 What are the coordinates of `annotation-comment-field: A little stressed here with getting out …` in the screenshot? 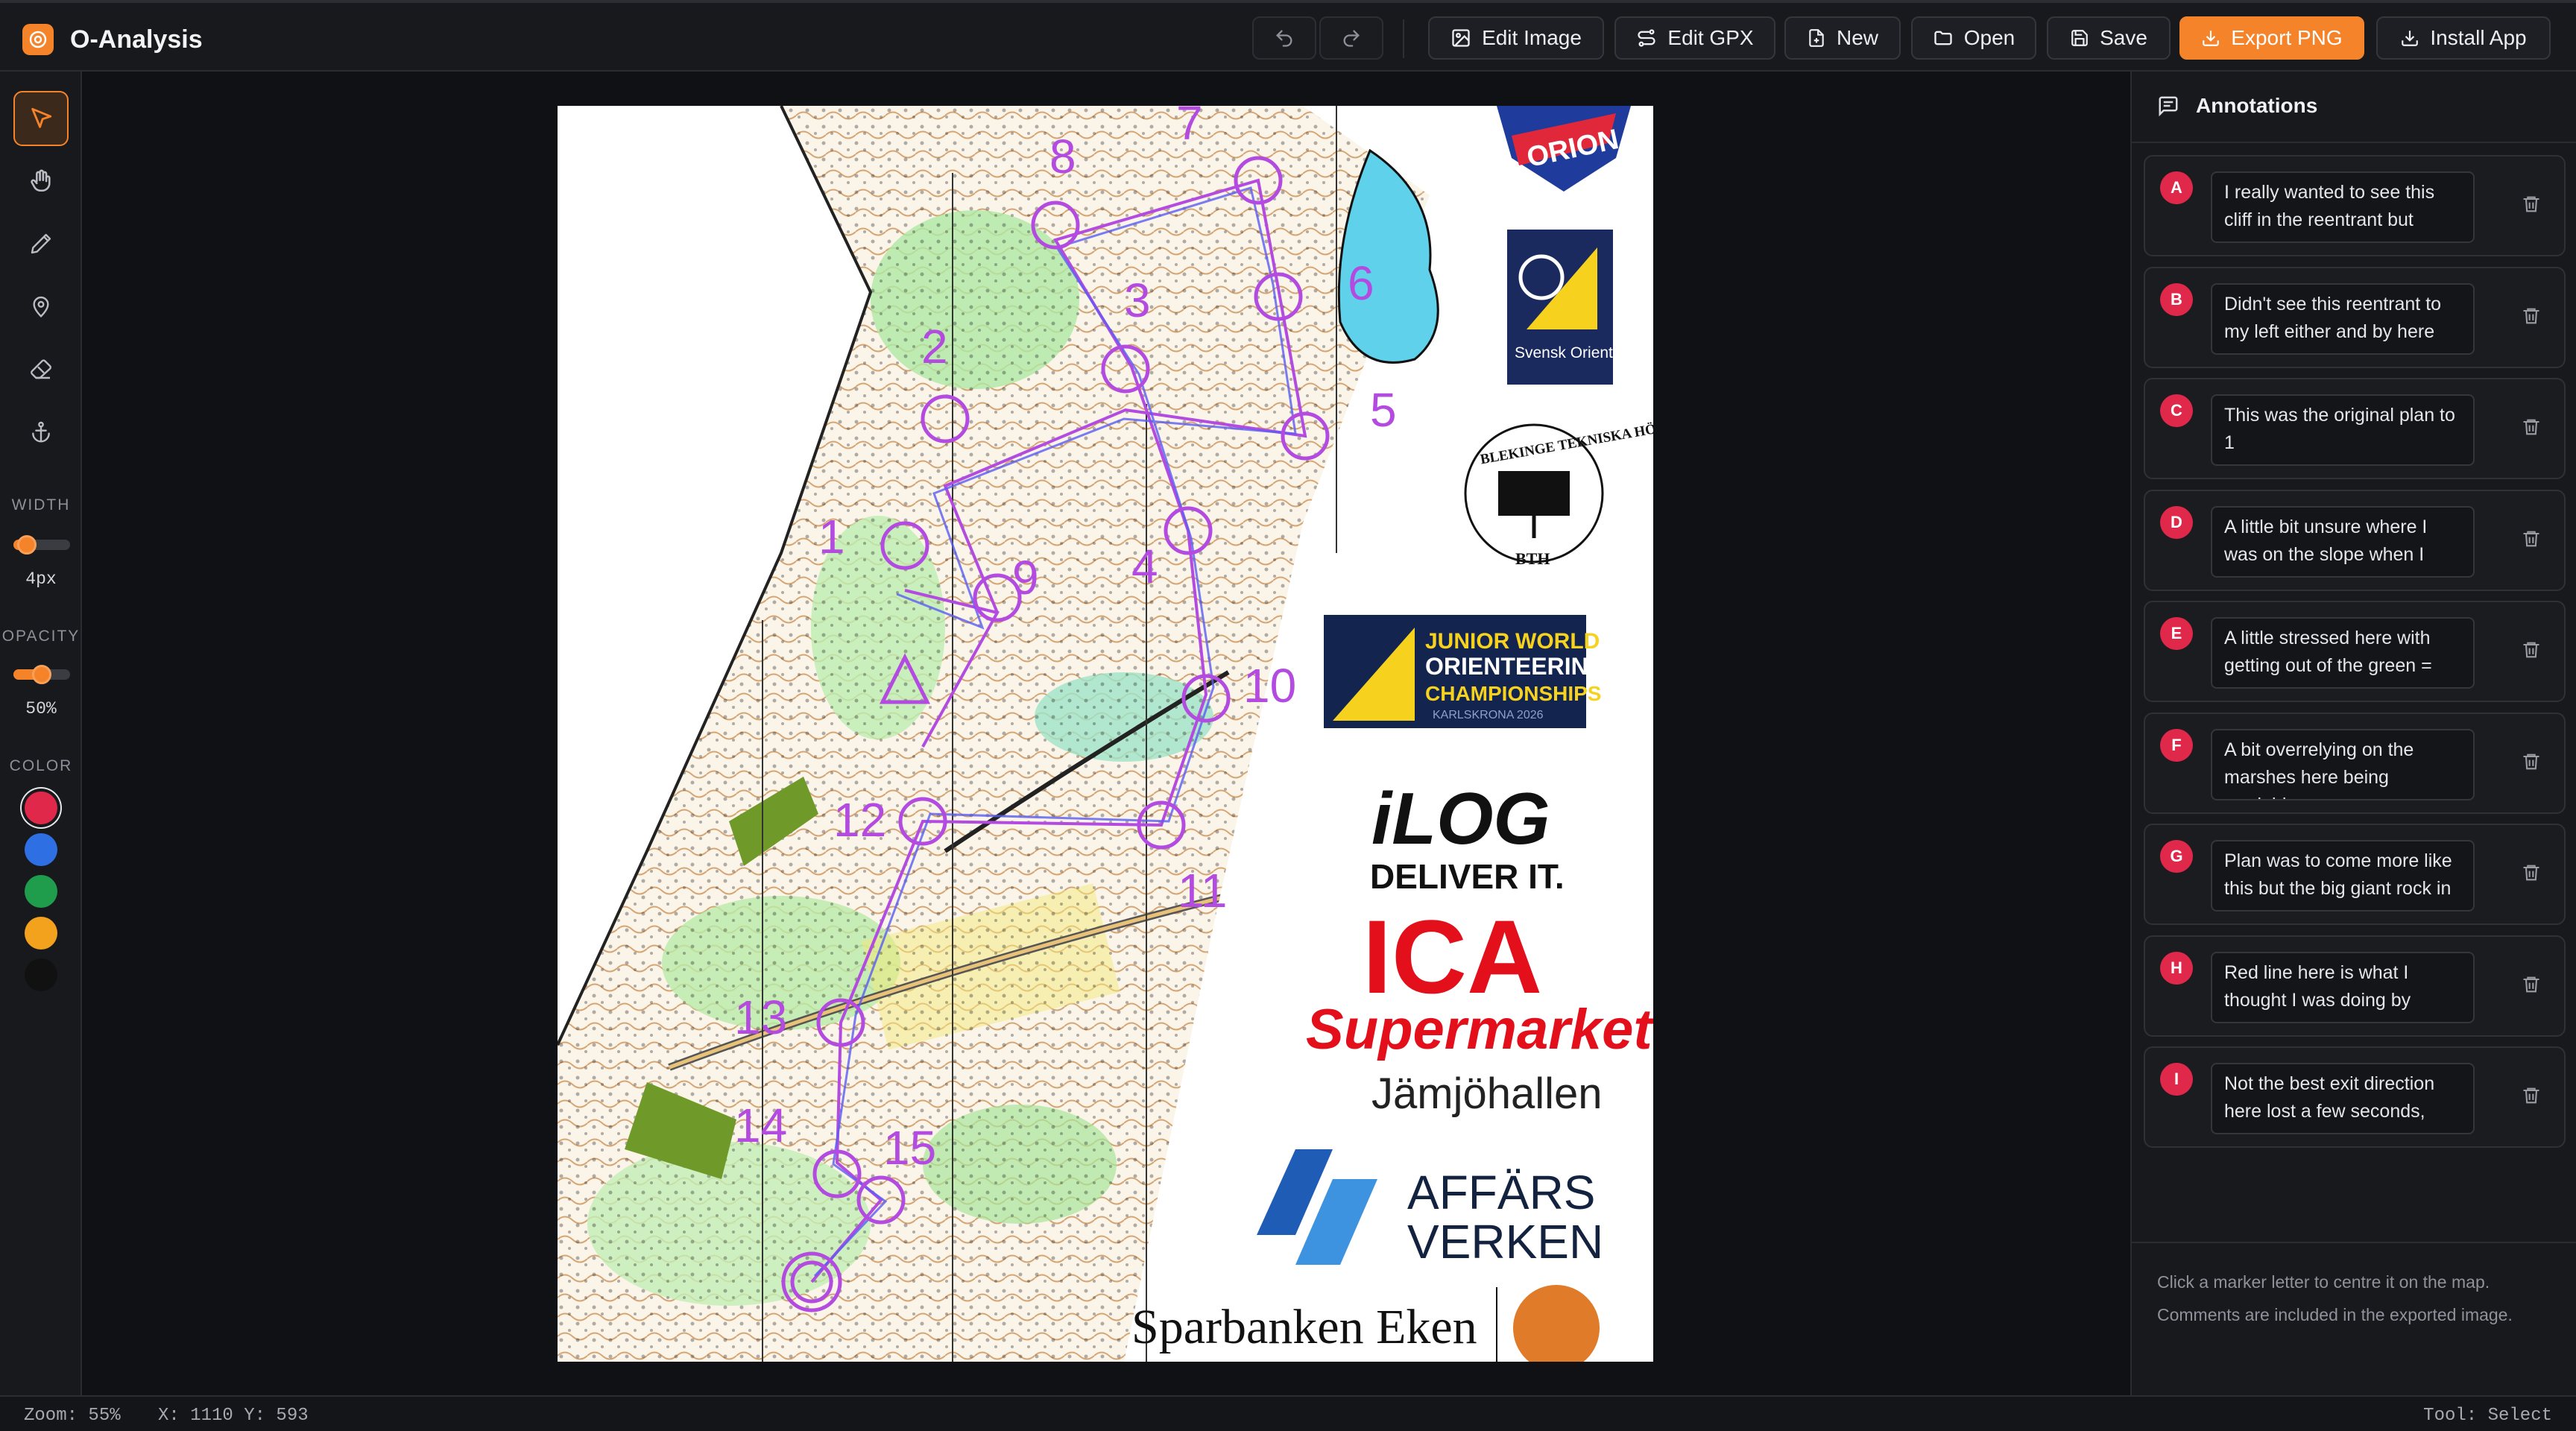 It's located at (2343, 653).